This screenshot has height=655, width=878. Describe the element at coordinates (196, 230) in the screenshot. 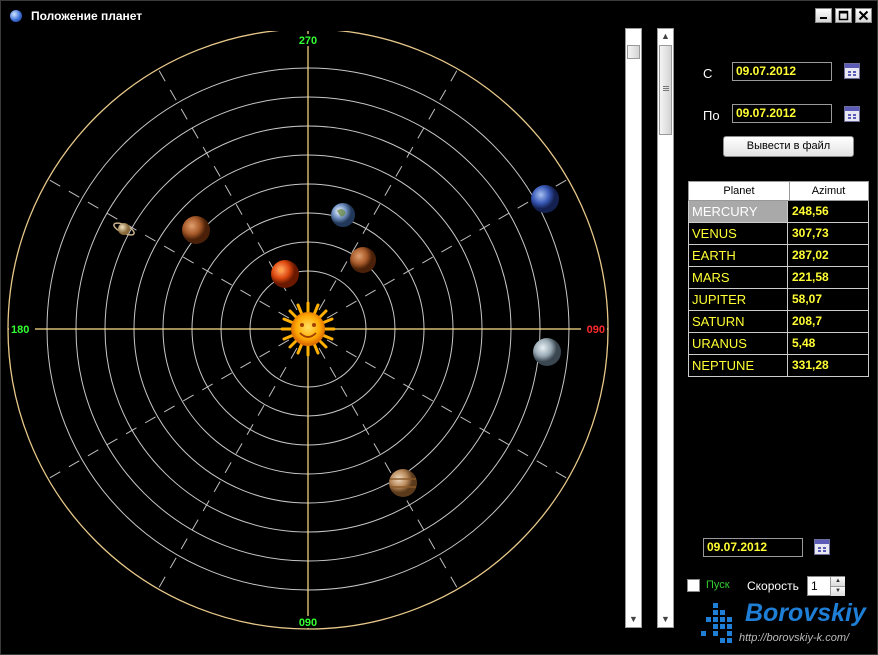

I see `planet-mars-icon` at that location.